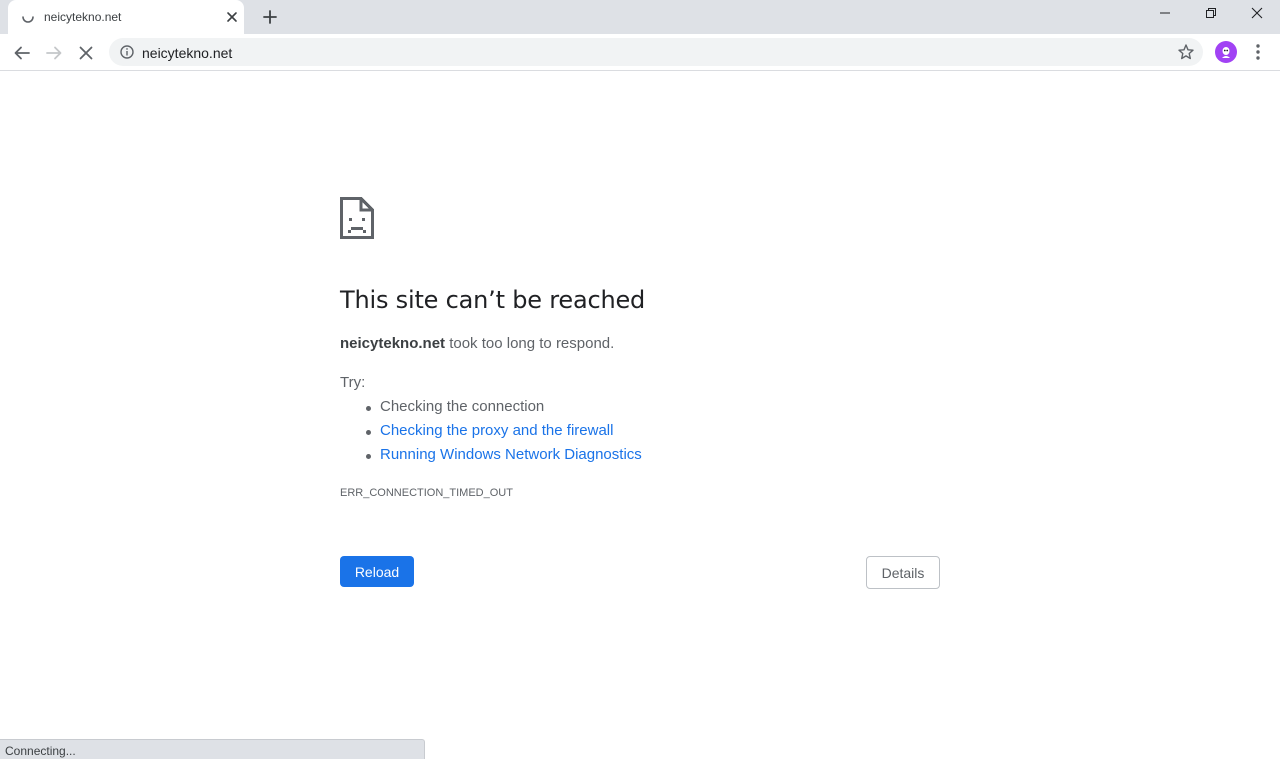 Image resolution: width=1280 pixels, height=759 pixels. What do you see at coordinates (656, 52) in the screenshot?
I see `address-bar: neicytekno.net` at bounding box center [656, 52].